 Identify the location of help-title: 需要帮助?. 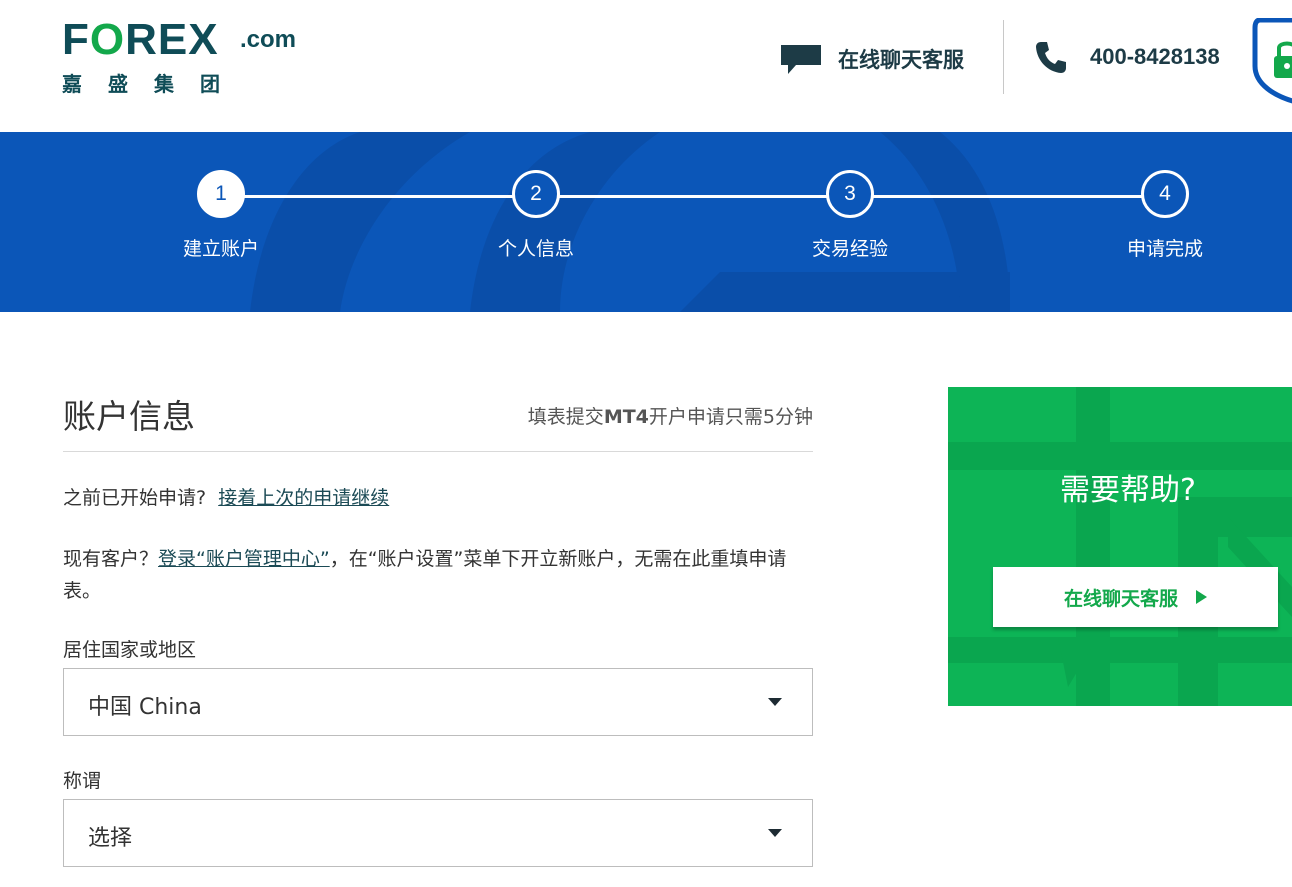
(1128, 490).